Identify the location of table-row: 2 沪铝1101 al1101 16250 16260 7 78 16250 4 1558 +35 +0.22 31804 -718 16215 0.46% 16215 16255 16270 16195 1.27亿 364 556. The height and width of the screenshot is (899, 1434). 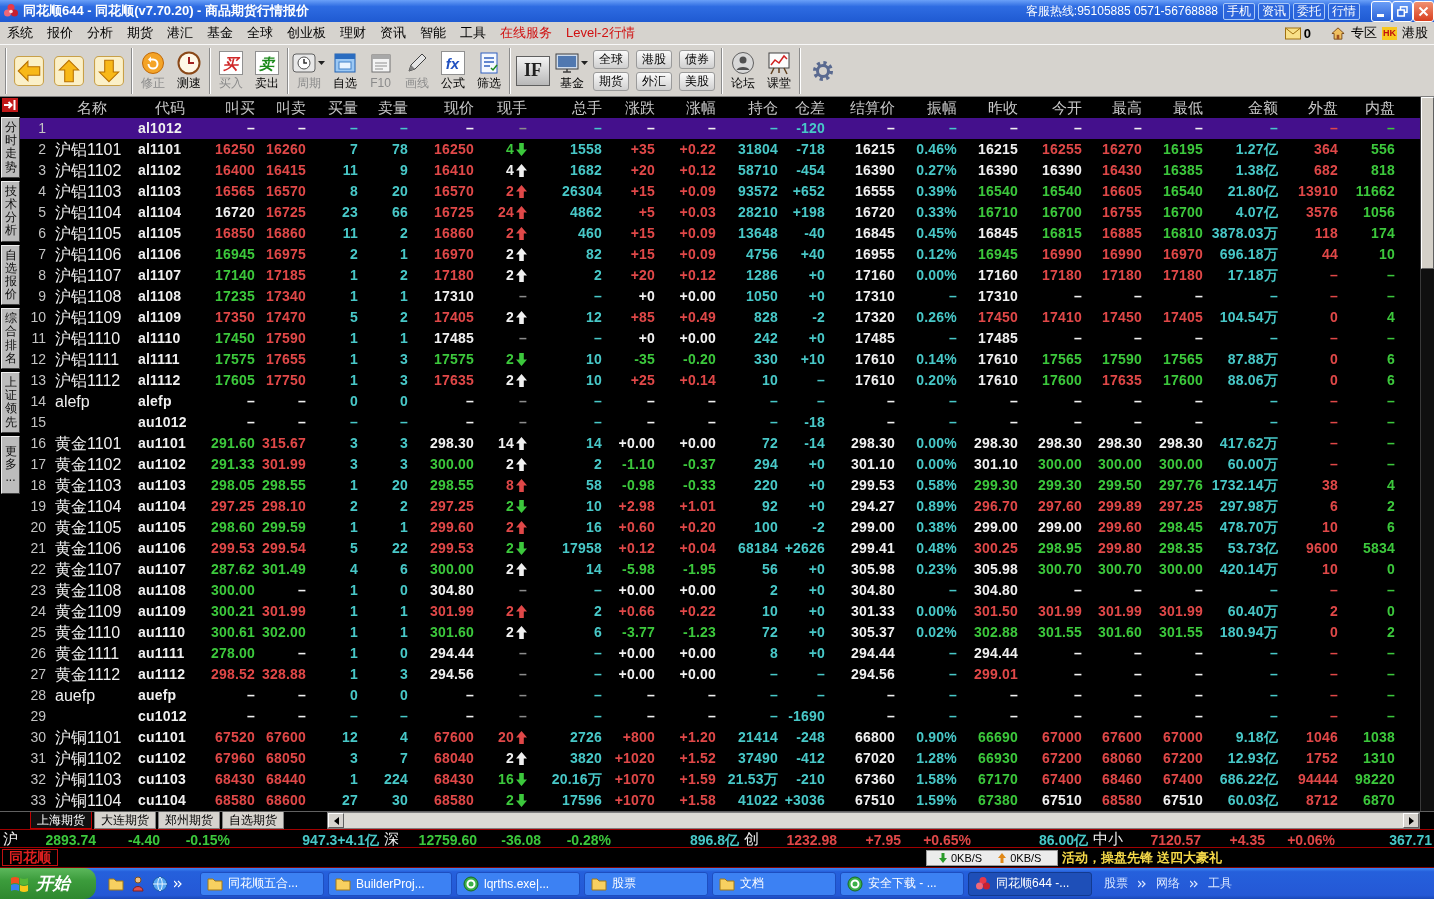
(720, 149).